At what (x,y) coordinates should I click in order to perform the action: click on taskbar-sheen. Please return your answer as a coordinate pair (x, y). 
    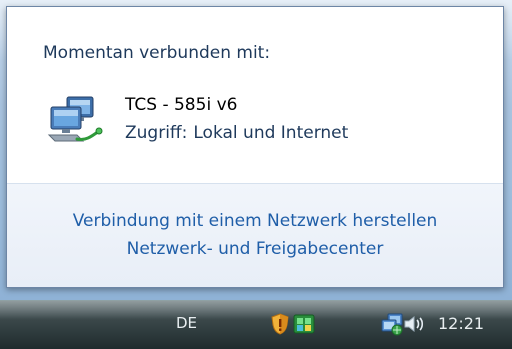
    Looking at the image, I should click on (256, 310).